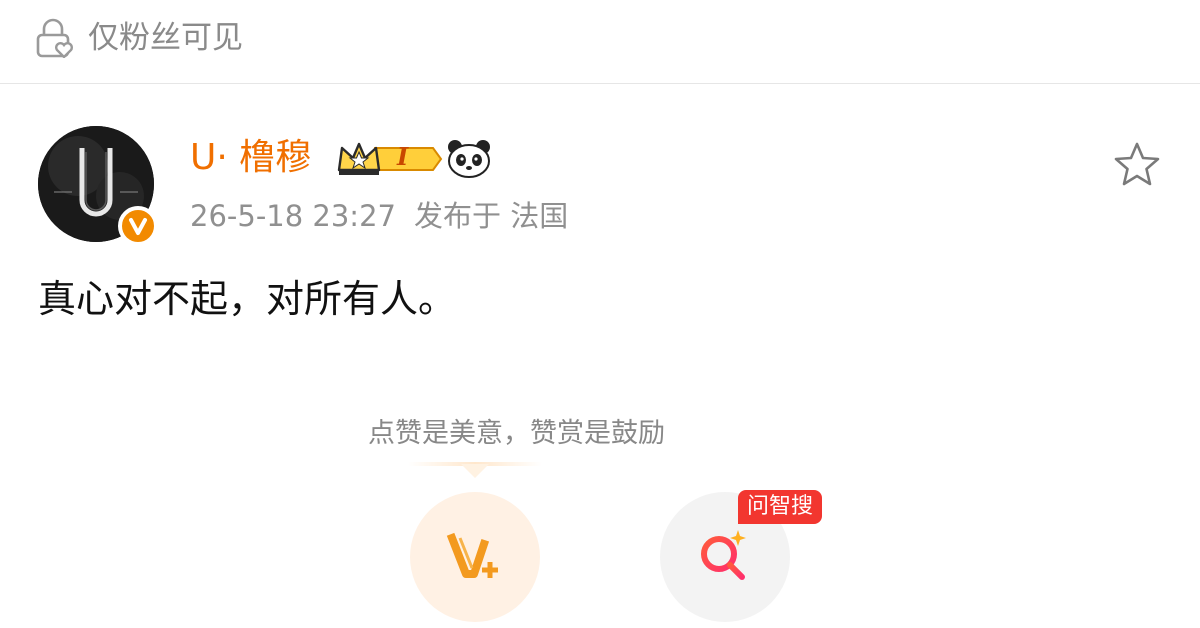 The width and height of the screenshot is (1200, 628). I want to click on reward-button, so click(475, 557).